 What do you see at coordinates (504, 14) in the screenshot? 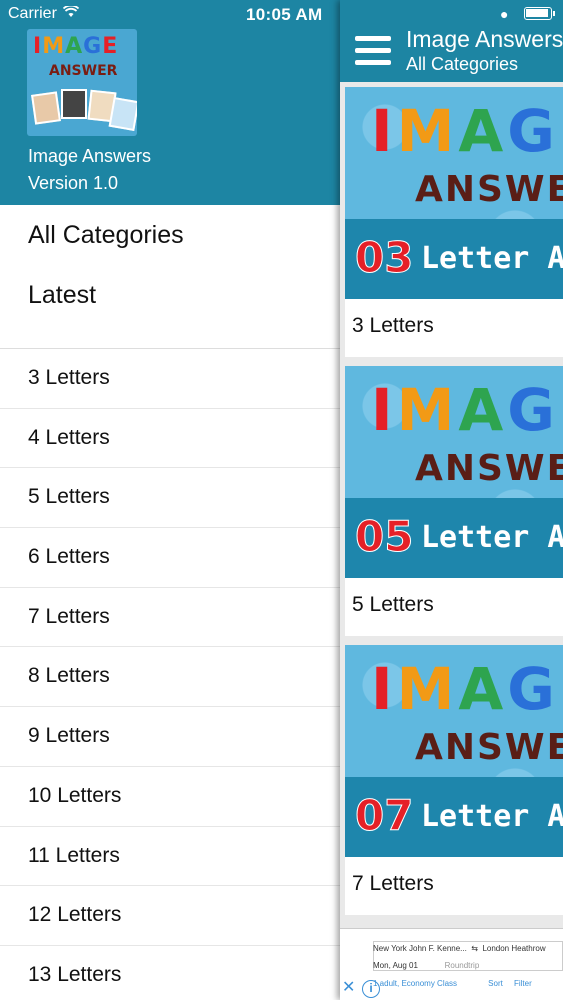
I see `signal-icon: ●` at bounding box center [504, 14].